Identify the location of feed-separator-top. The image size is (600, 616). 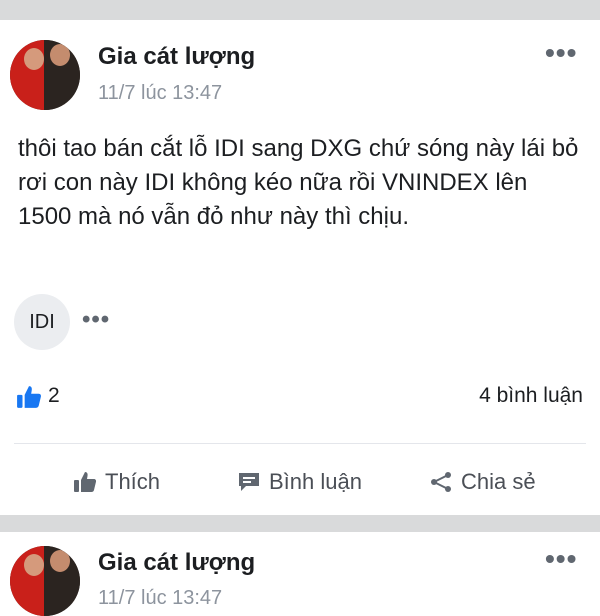
(300, 10).